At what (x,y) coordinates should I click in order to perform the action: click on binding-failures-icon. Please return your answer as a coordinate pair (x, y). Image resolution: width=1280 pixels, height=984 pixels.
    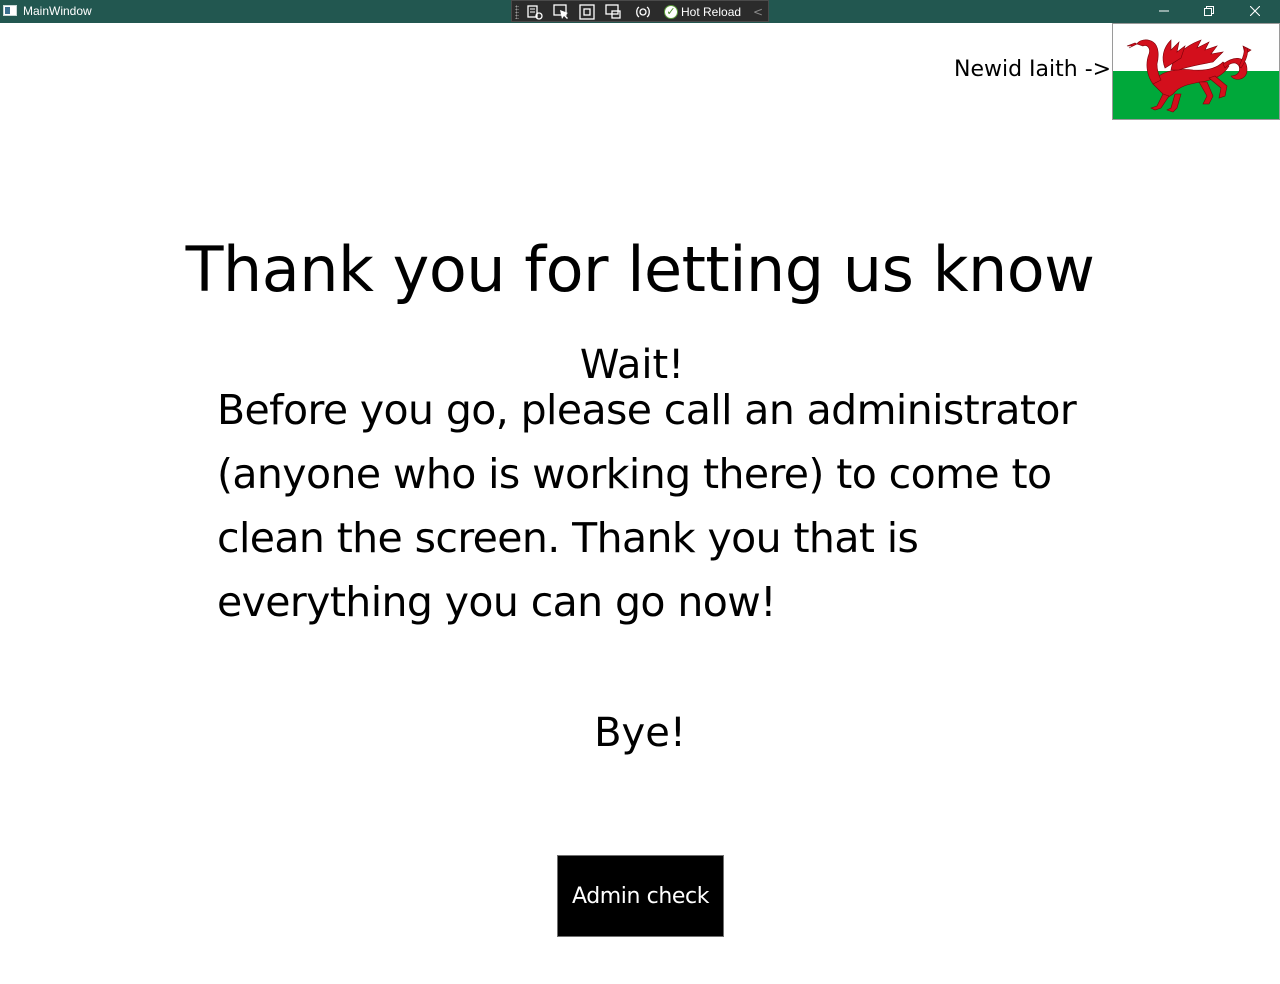
    Looking at the image, I should click on (643, 12).